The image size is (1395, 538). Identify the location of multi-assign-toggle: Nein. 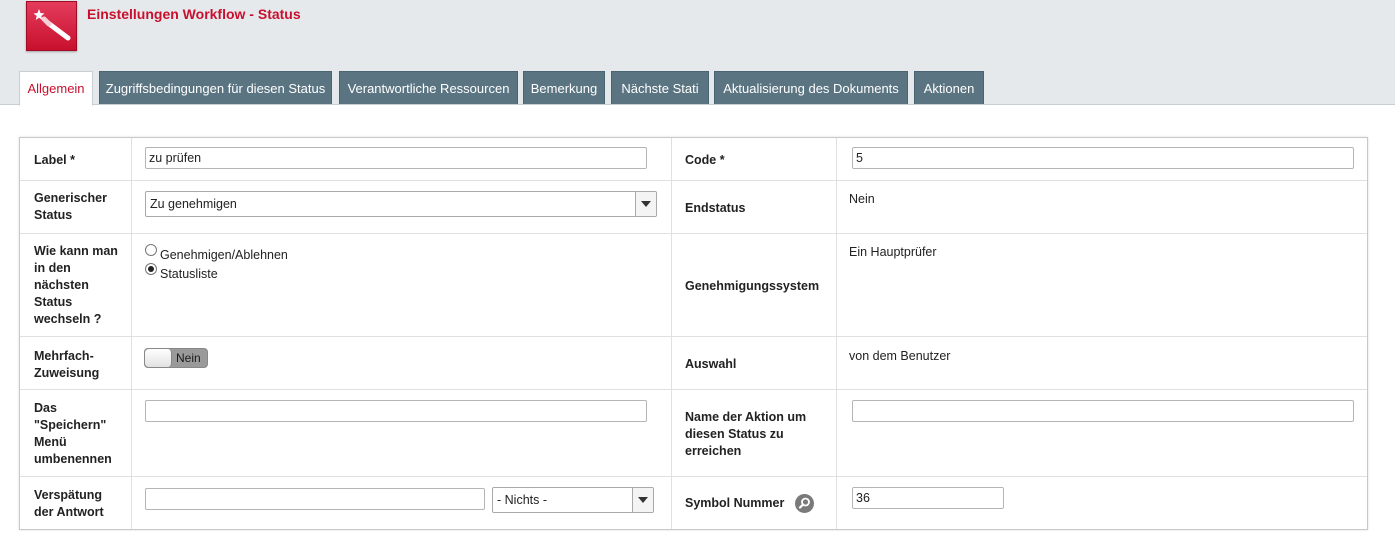
(176, 358).